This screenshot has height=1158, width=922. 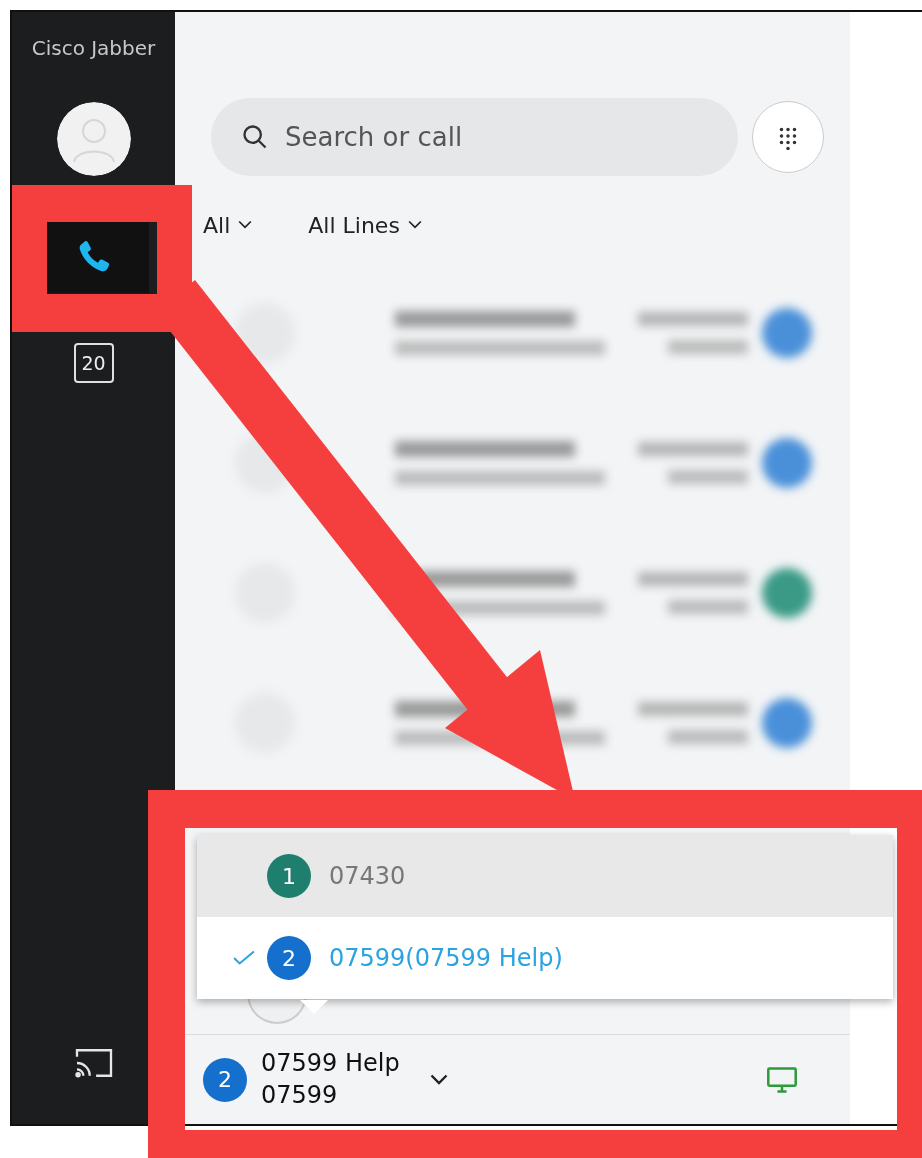 What do you see at coordinates (330, 1064) in the screenshot?
I see `line-name: 07599 Help` at bounding box center [330, 1064].